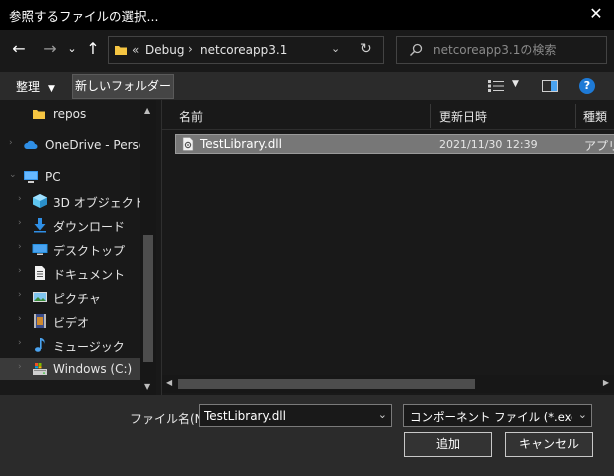 The image size is (614, 476). Describe the element at coordinates (169, 382) in the screenshot. I see `scroll-left-icon: ◀` at that location.